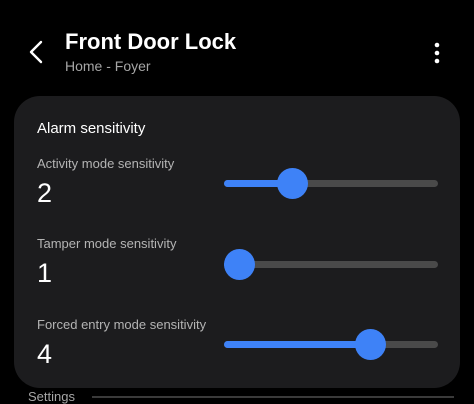 The width and height of the screenshot is (474, 404). What do you see at coordinates (331, 183) in the screenshot?
I see `activity-mode-slider` at bounding box center [331, 183].